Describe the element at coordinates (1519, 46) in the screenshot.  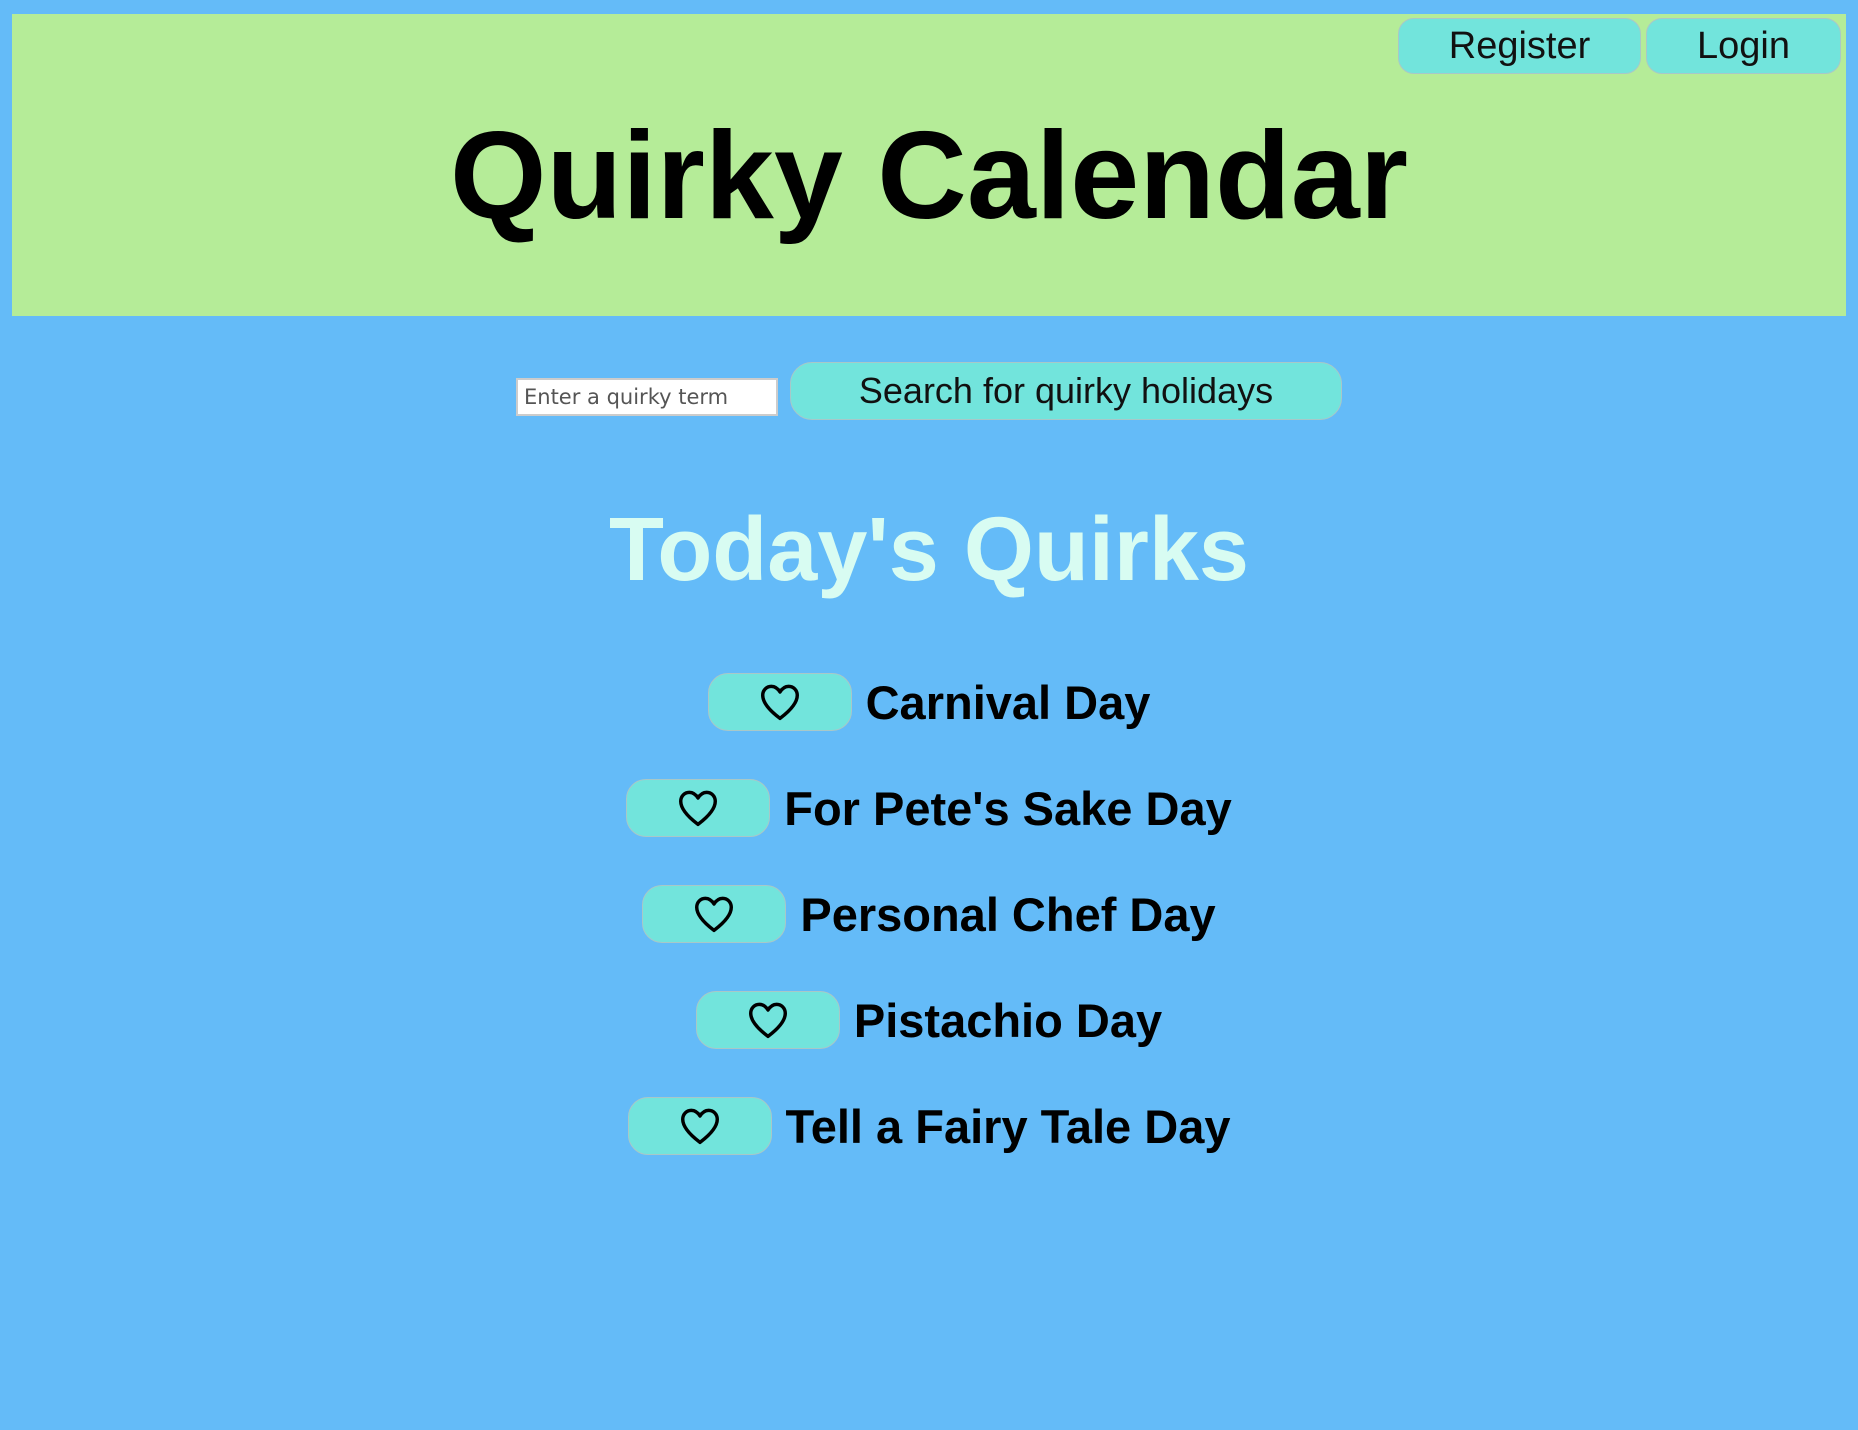
I see `register-button: Register` at that location.